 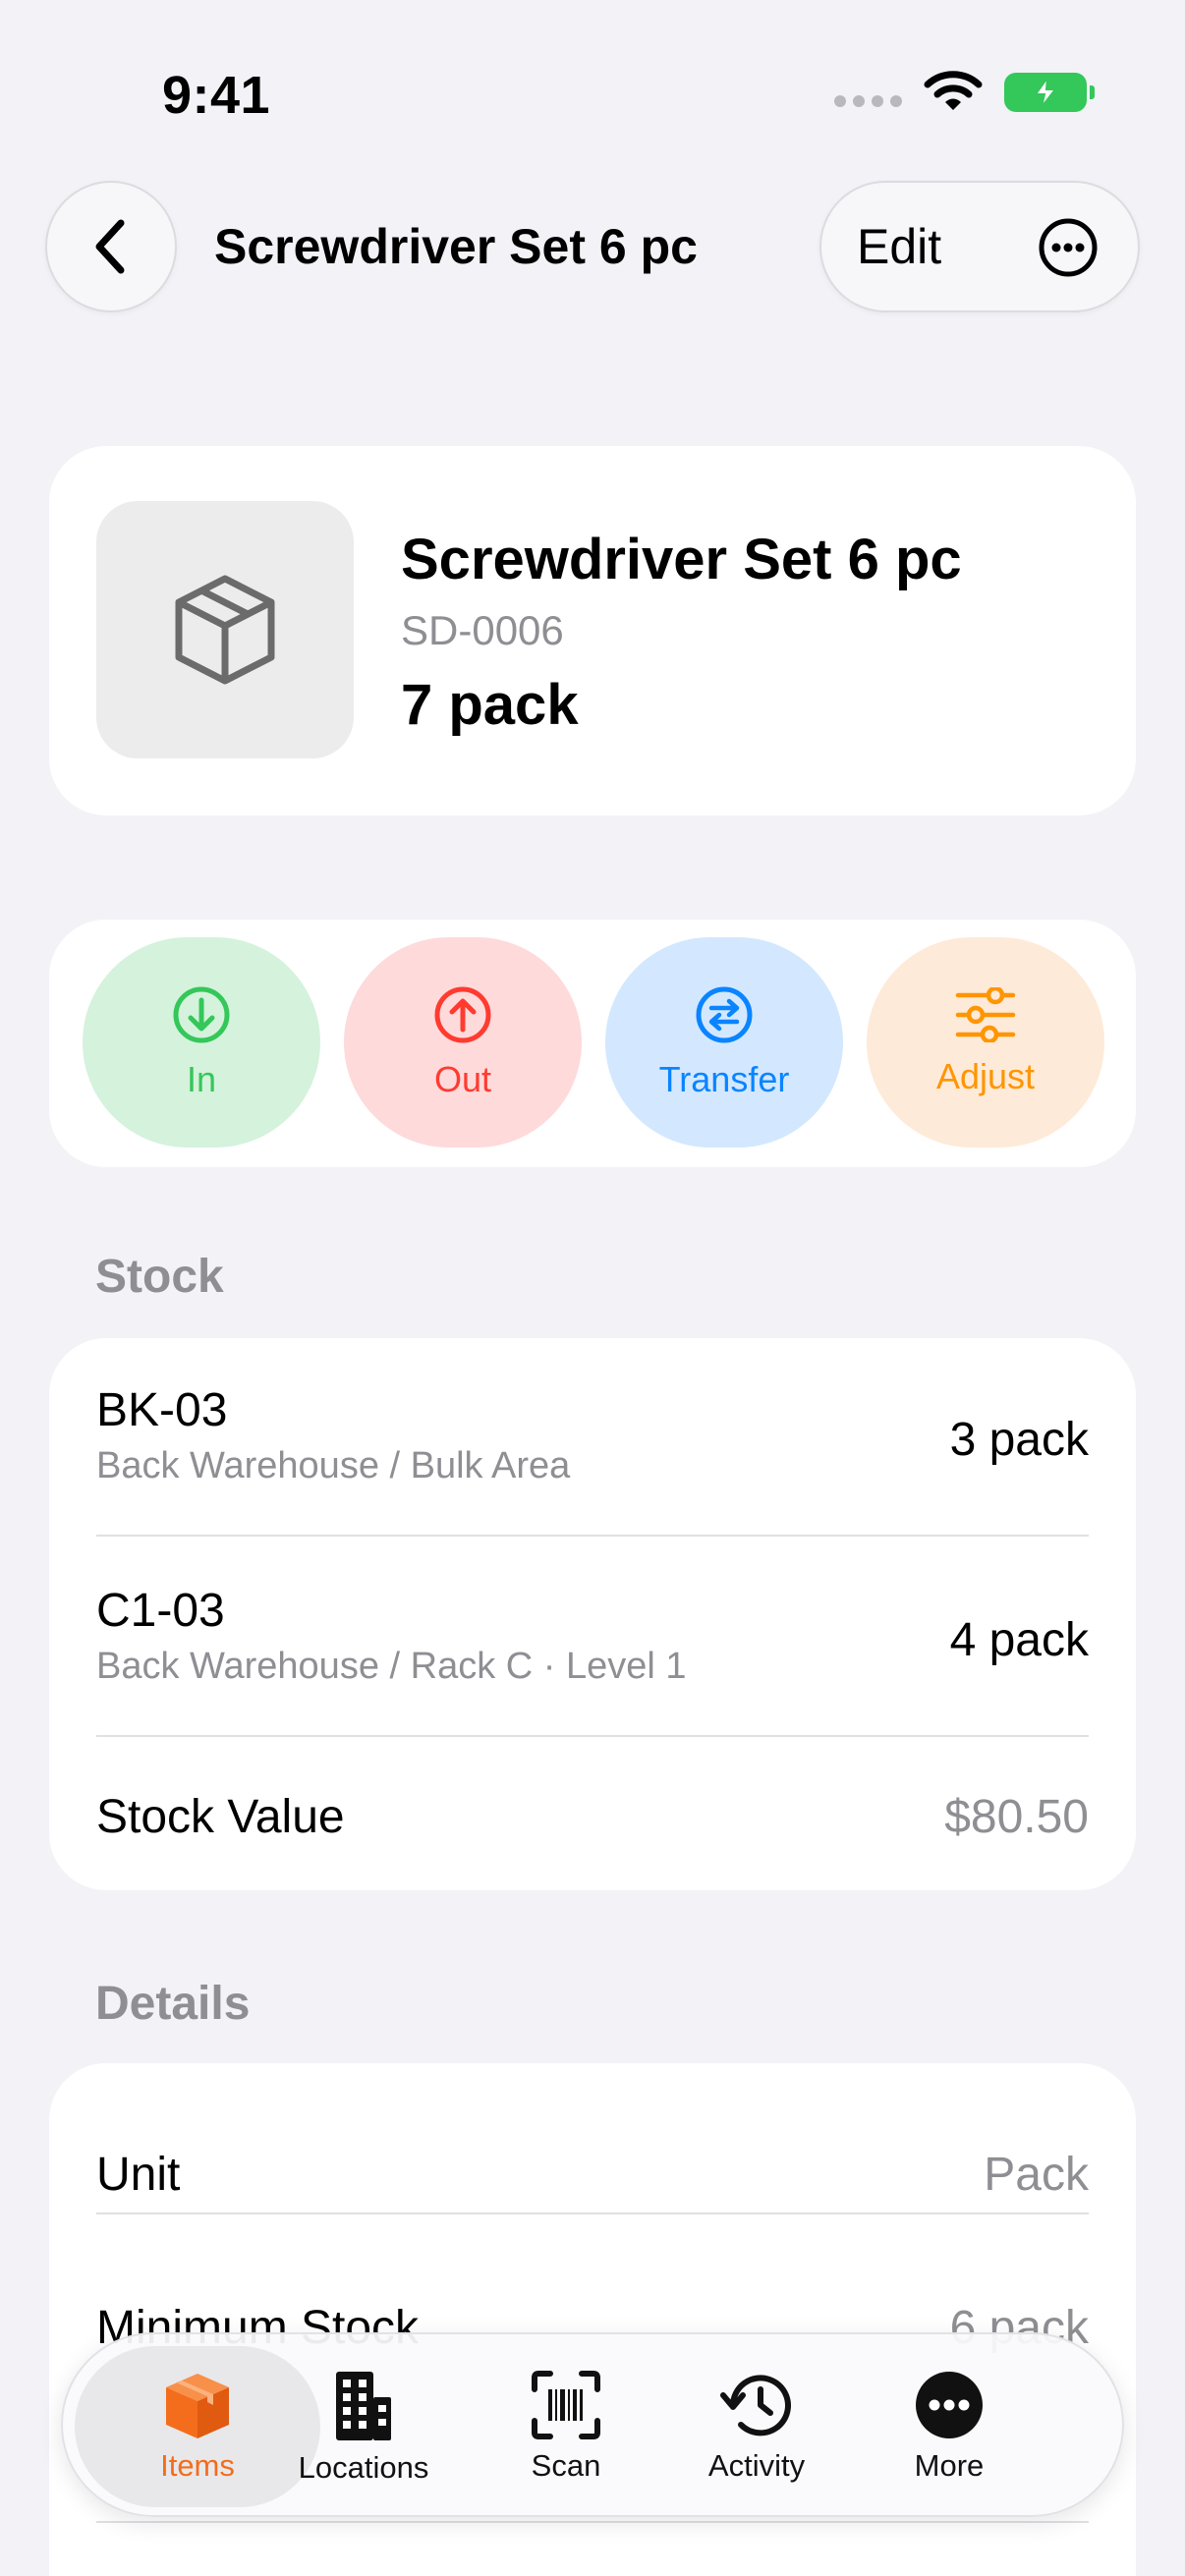 I want to click on stock-in-label: In, so click(x=201, y=1079).